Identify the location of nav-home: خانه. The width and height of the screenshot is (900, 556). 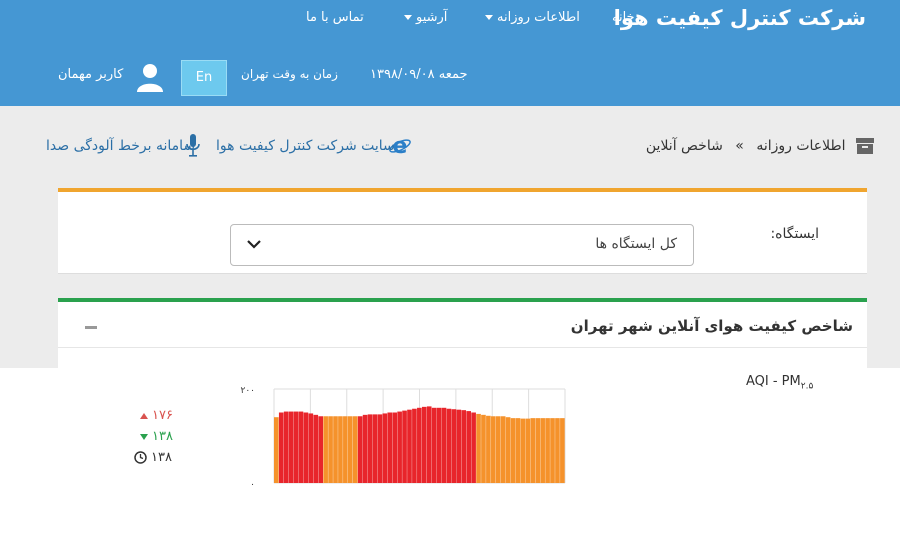
(623, 17).